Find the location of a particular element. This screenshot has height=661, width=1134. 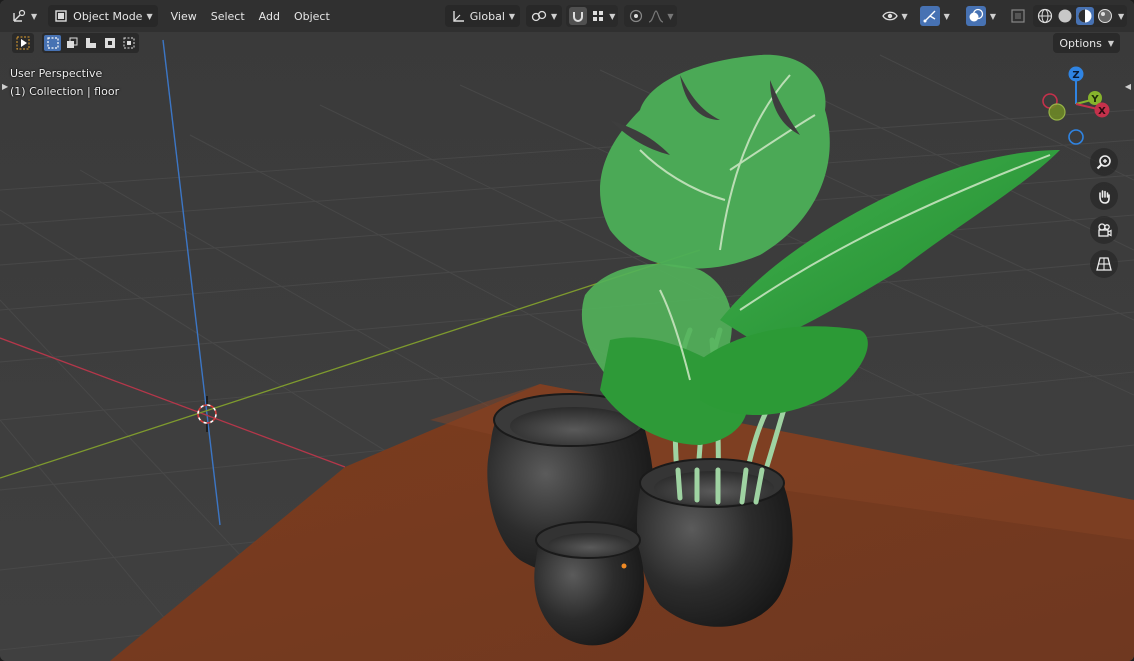

transform-orientation-select: Global ▼ is located at coordinates (482, 16).